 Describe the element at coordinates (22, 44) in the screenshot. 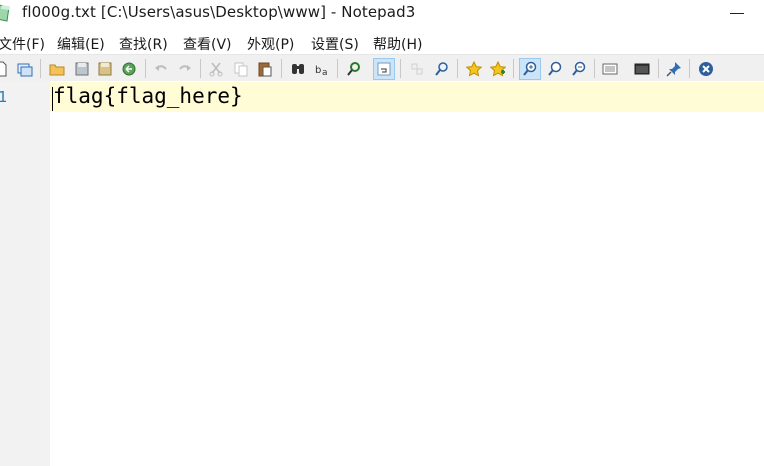

I see `menu-file: 文件(F)` at that location.